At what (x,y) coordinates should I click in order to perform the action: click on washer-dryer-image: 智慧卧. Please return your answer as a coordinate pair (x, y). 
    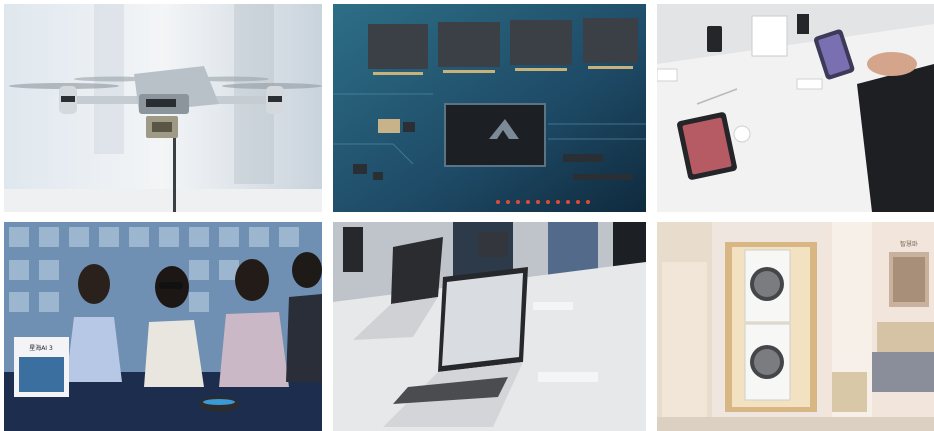
    Looking at the image, I should click on (795, 326).